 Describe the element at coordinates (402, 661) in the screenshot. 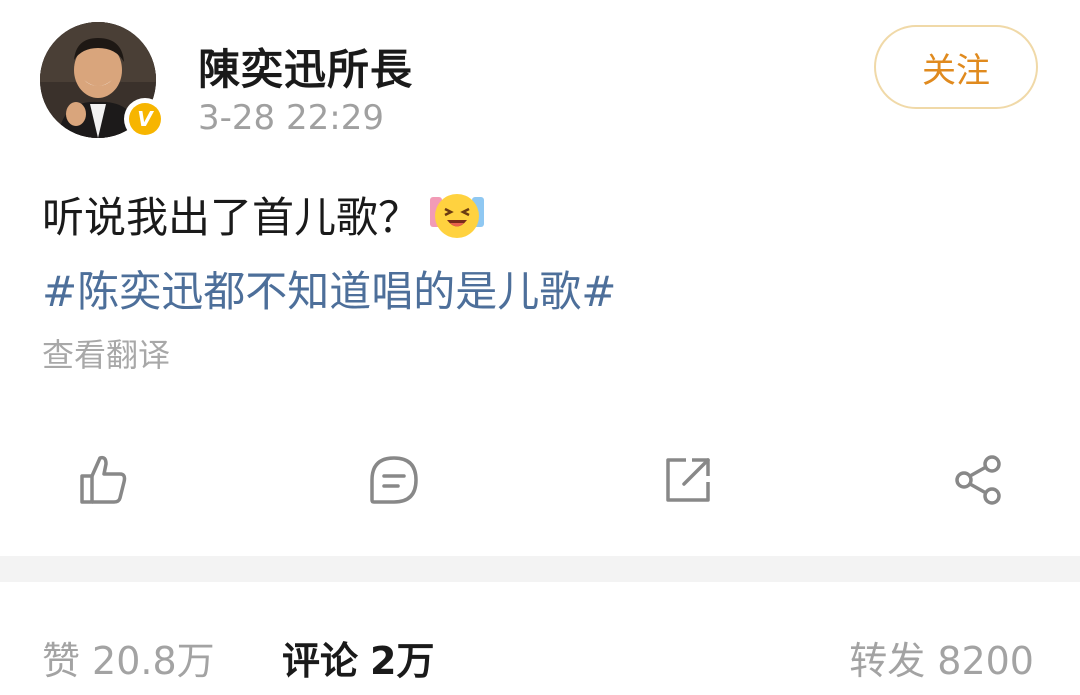

I see `comments-count: 2万` at that location.